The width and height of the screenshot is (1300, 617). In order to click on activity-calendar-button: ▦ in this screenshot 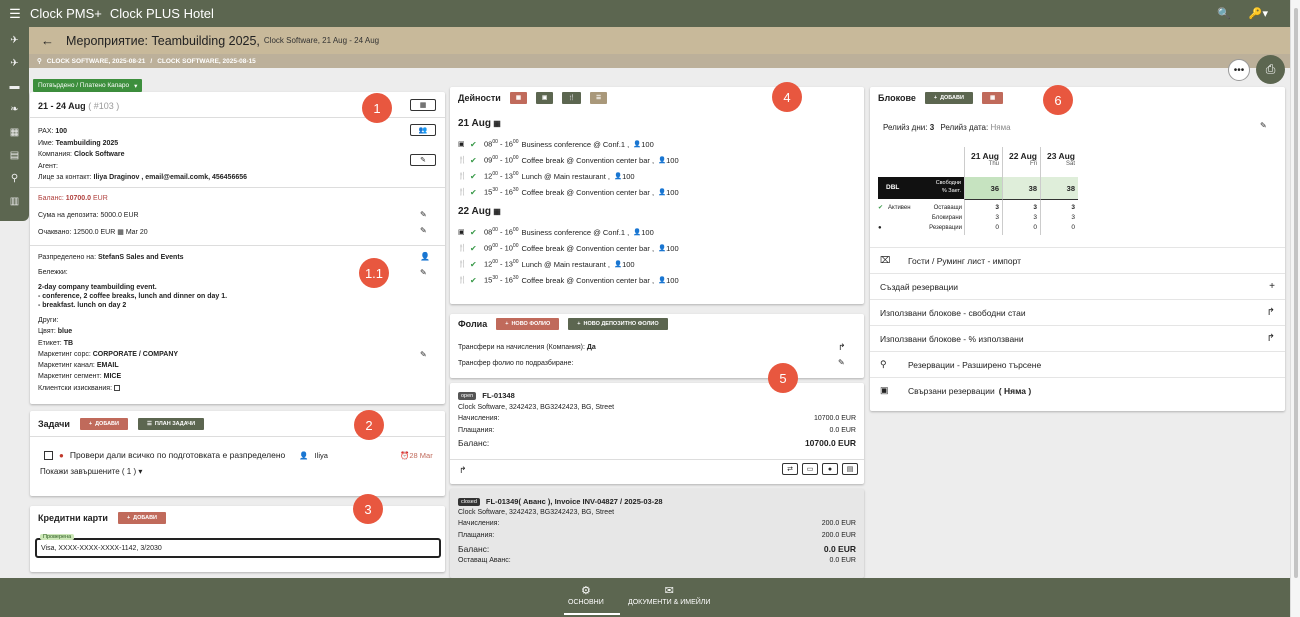, I will do `click(518, 98)`.